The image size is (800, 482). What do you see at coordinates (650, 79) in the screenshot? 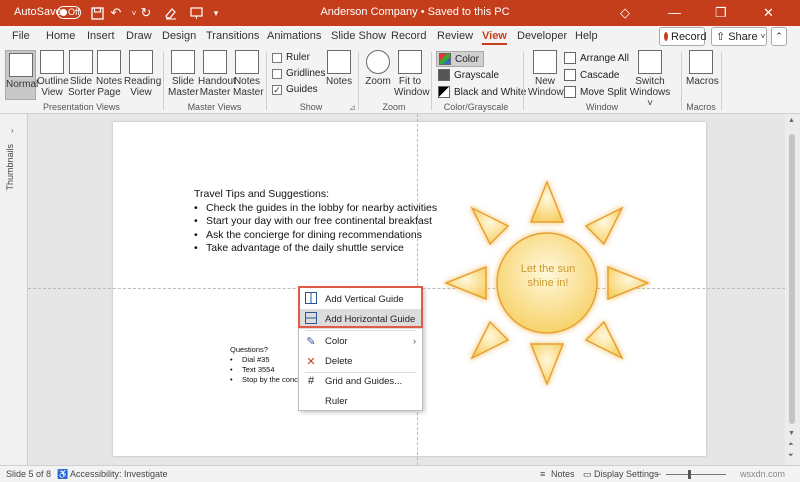
I see `switch-windows-button: Switch Windows ˅` at bounding box center [650, 79].